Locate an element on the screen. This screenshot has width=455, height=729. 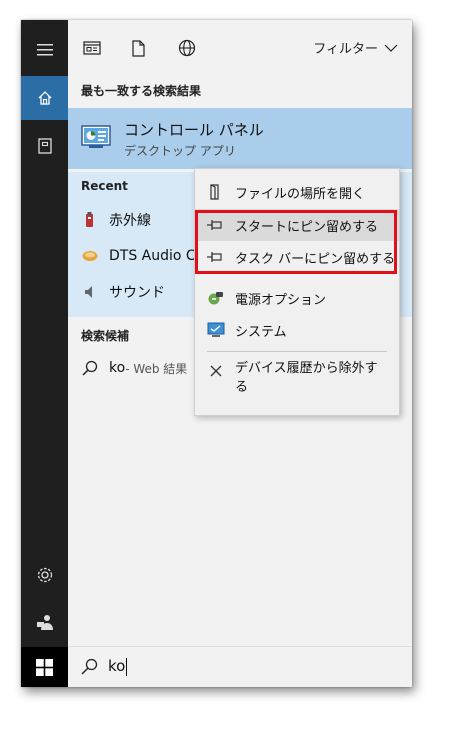
system-item: システム is located at coordinates (297, 330).